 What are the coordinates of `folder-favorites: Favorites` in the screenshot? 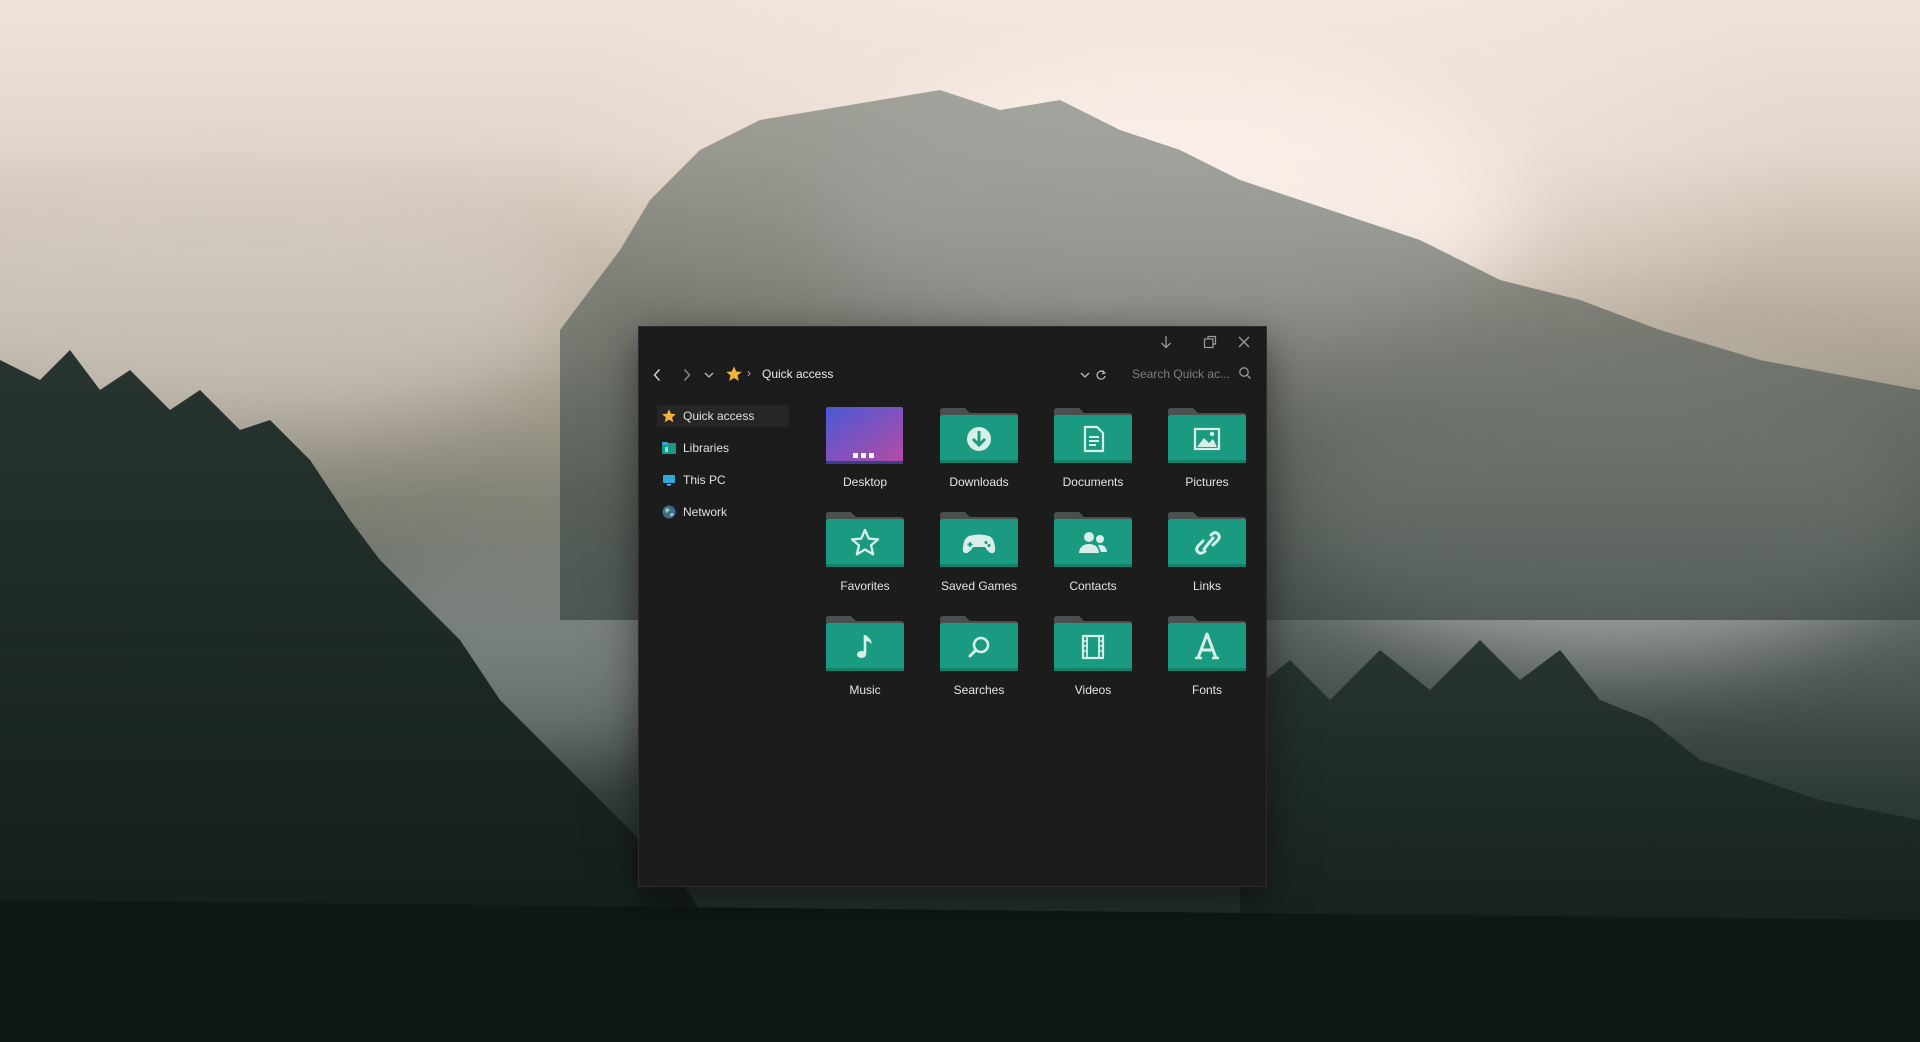 It's located at (857, 557).